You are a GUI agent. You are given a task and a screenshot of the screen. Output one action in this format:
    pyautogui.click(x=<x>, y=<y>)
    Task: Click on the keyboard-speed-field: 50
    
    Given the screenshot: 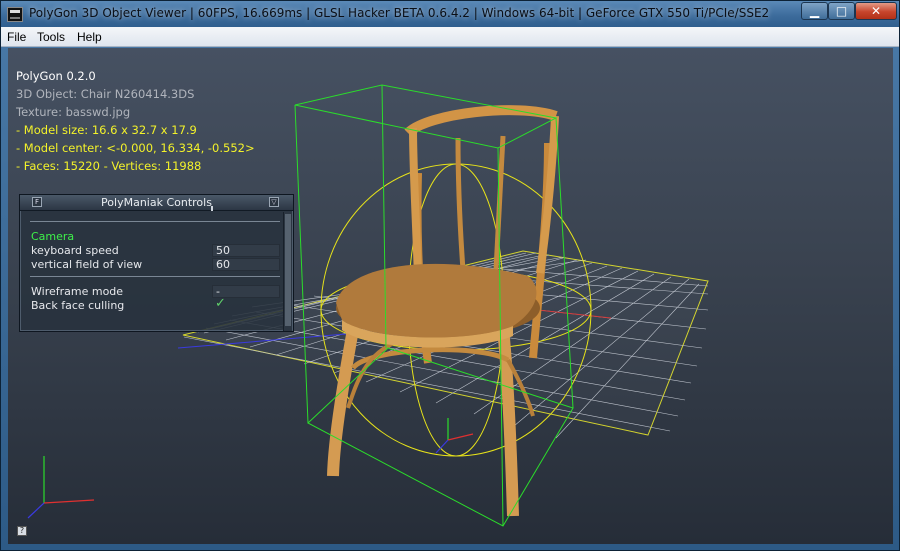 What is the action you would take?
    pyautogui.click(x=246, y=250)
    